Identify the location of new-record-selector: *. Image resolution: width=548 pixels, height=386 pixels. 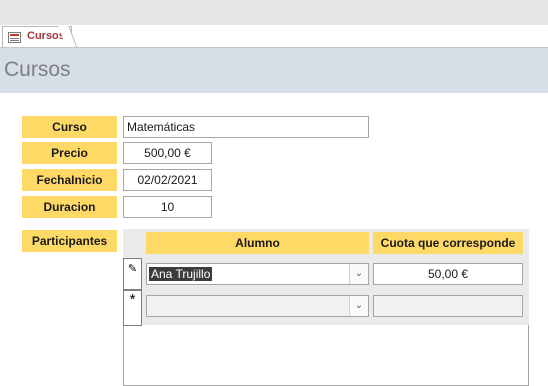
(132, 308).